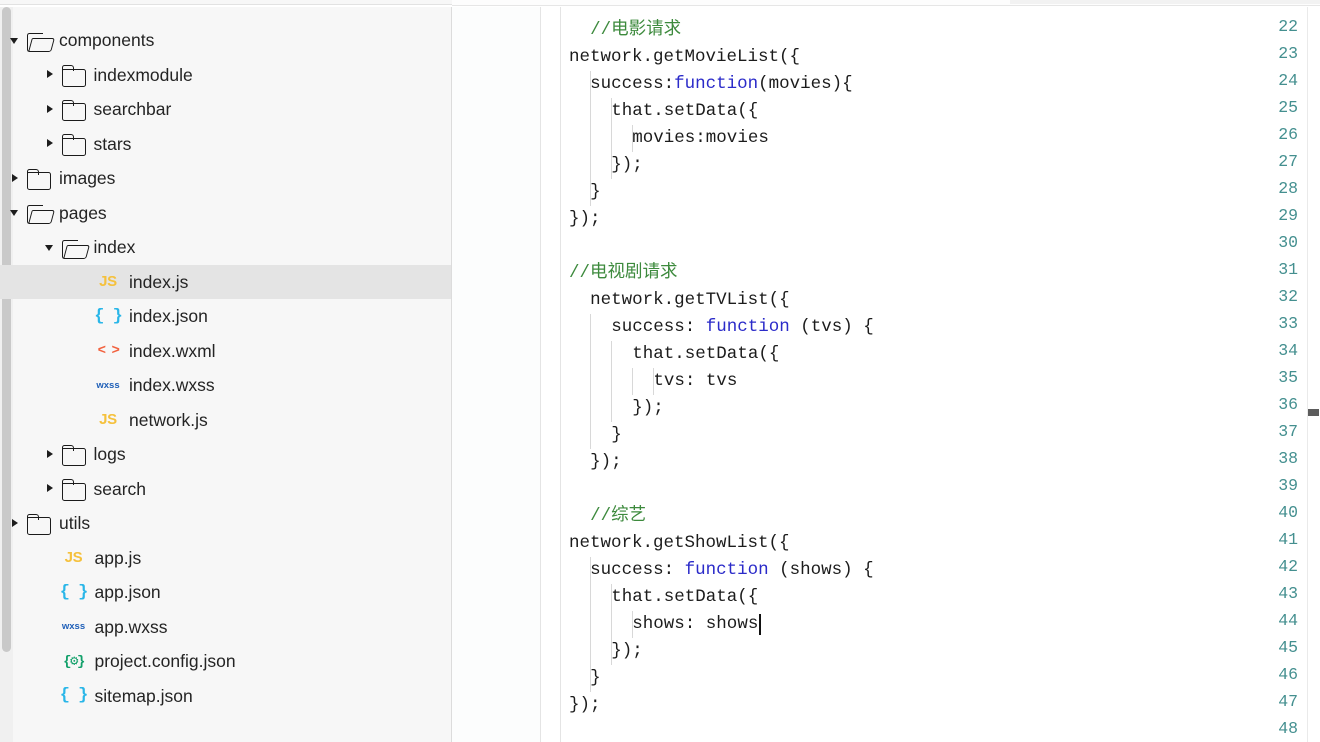 The image size is (1320, 742). I want to click on tree-item-label: app.js, so click(118, 557).